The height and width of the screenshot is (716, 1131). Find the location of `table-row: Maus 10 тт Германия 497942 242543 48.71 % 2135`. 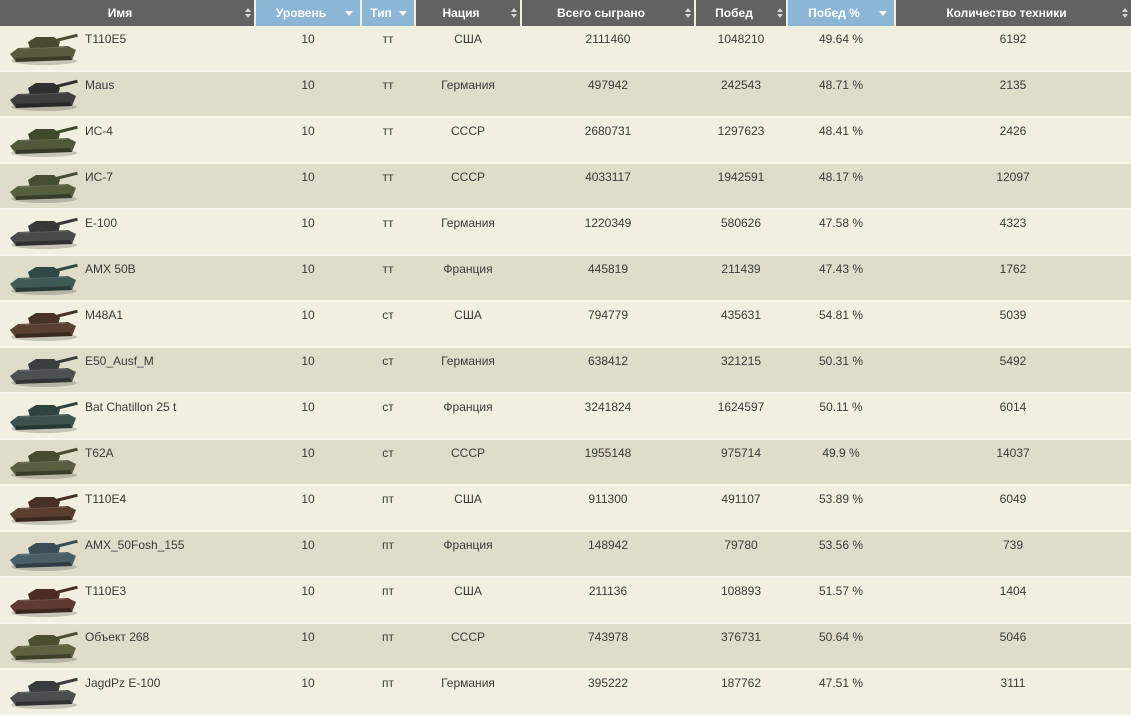

table-row: Maus 10 тт Германия 497942 242543 48.71 % 2135 is located at coordinates (565, 94).